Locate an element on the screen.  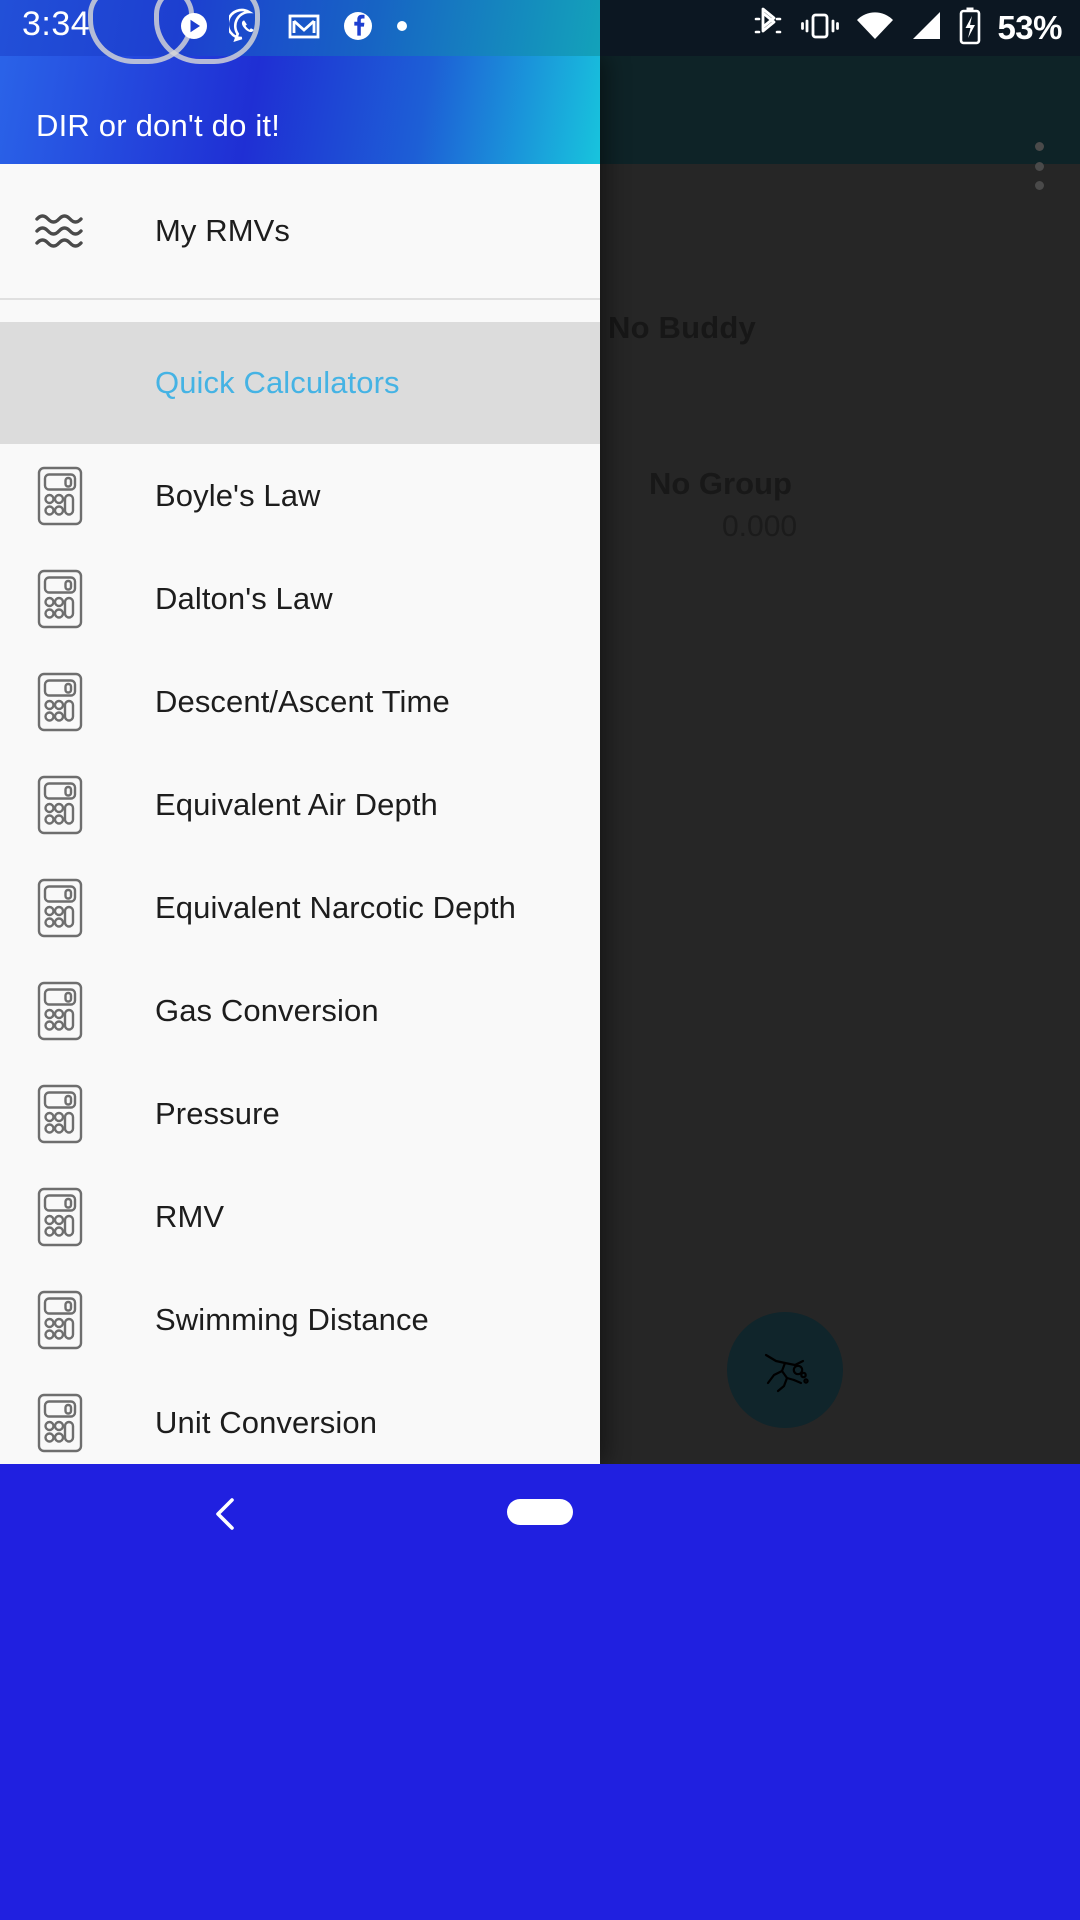
drawer-item-calculator: Descent/Ascent Time is located at coordinates (300, 701).